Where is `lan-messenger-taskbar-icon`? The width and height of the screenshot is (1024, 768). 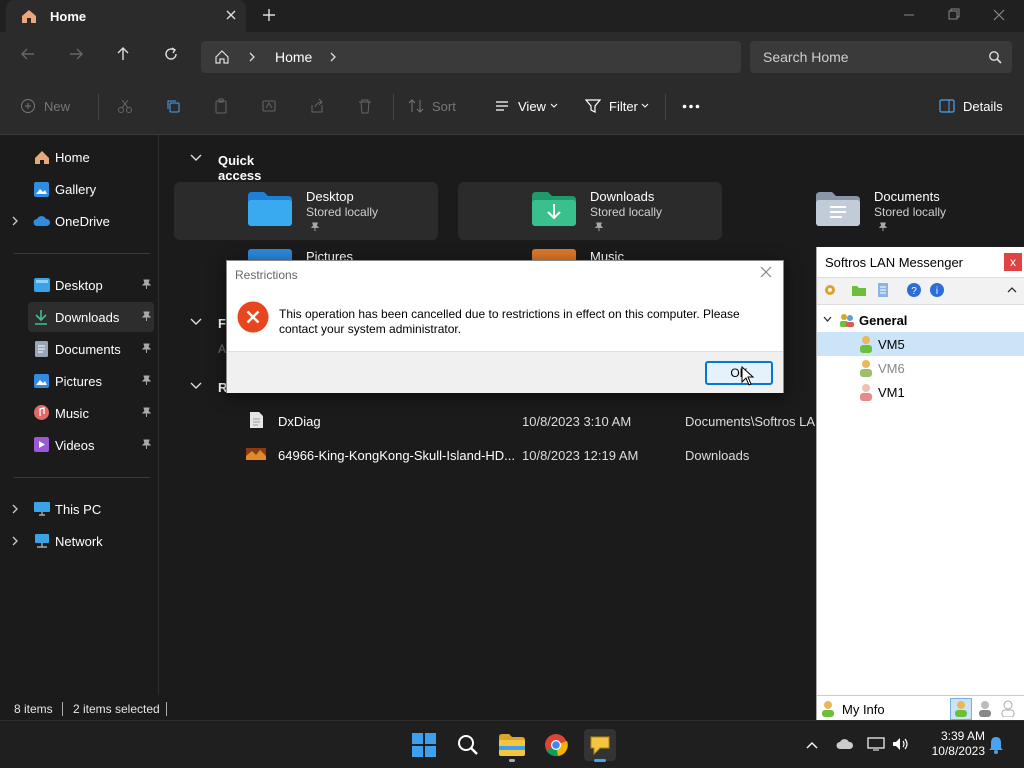
lan-messenger-taskbar-icon is located at coordinates (600, 745).